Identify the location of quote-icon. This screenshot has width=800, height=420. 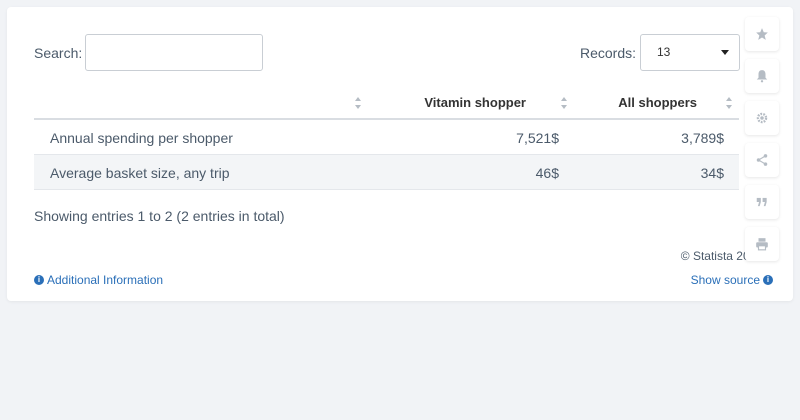
(761, 202).